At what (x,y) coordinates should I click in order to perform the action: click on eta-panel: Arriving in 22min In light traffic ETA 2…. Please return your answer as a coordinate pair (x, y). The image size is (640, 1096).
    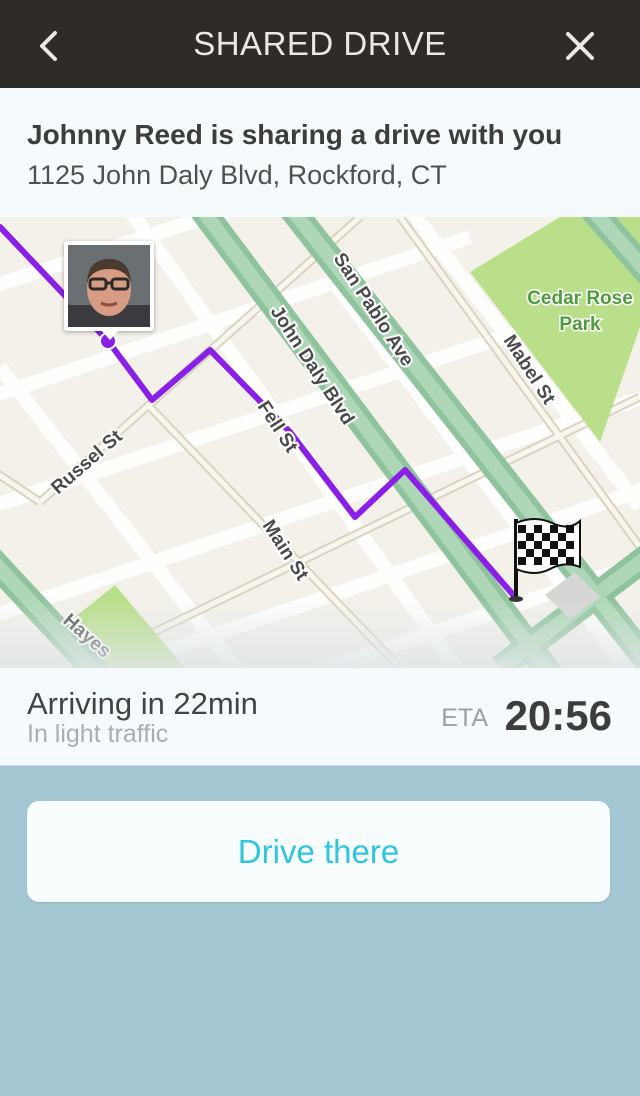
    Looking at the image, I should click on (320, 717).